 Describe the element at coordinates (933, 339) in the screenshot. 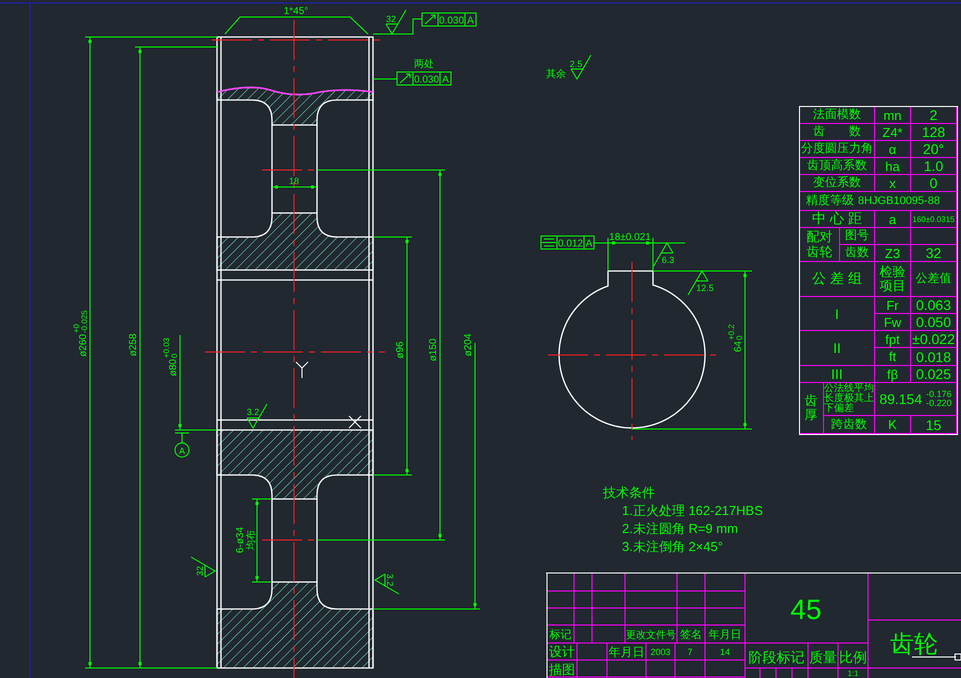

I see `parameter-value: ±0.022` at that location.